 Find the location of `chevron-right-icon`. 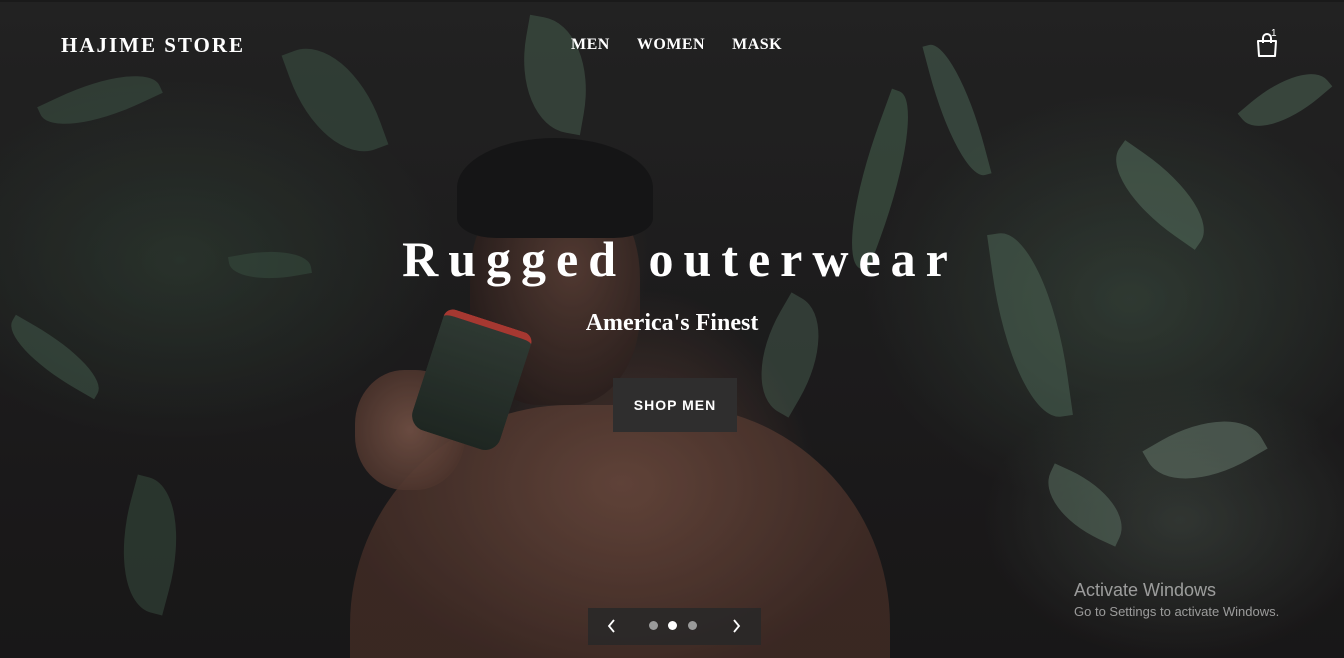

chevron-right-icon is located at coordinates (736, 626).